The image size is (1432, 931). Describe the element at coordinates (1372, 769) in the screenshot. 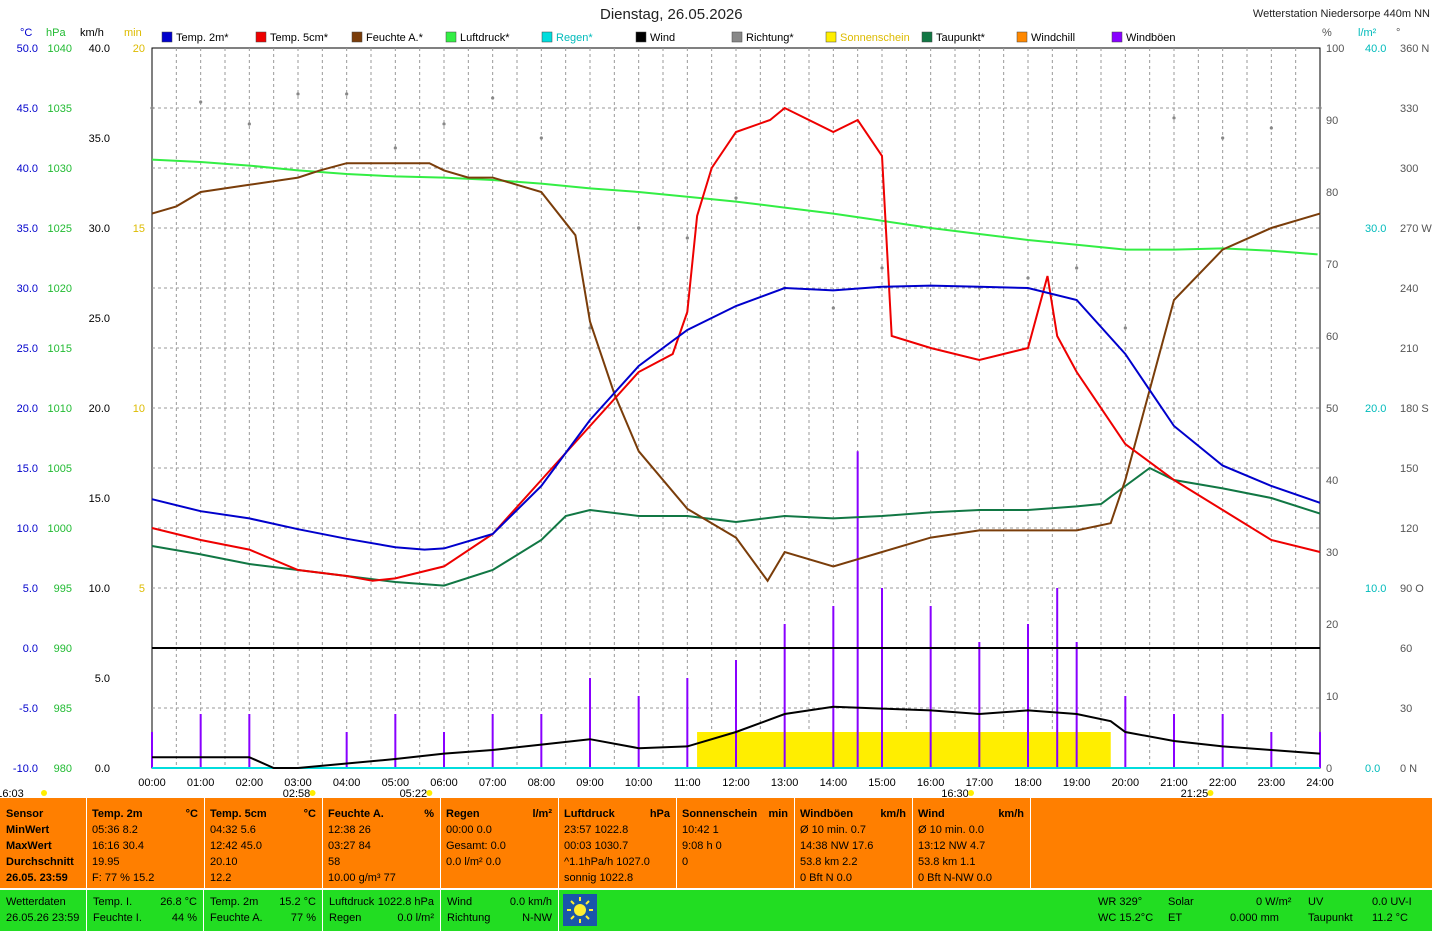

I see `lm2-tick-label: 0.0` at that location.